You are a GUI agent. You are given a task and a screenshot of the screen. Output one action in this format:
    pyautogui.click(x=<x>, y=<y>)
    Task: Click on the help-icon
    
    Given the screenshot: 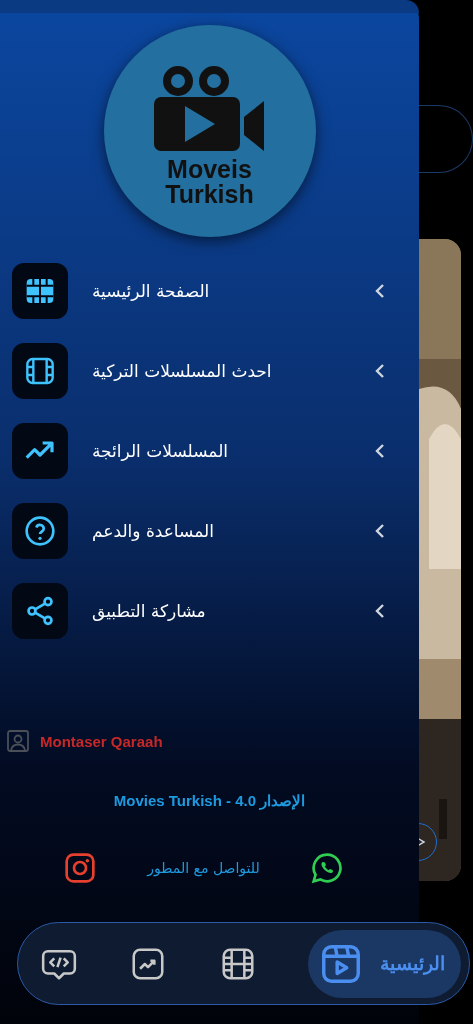 What is the action you would take?
    pyautogui.click(x=40, y=531)
    